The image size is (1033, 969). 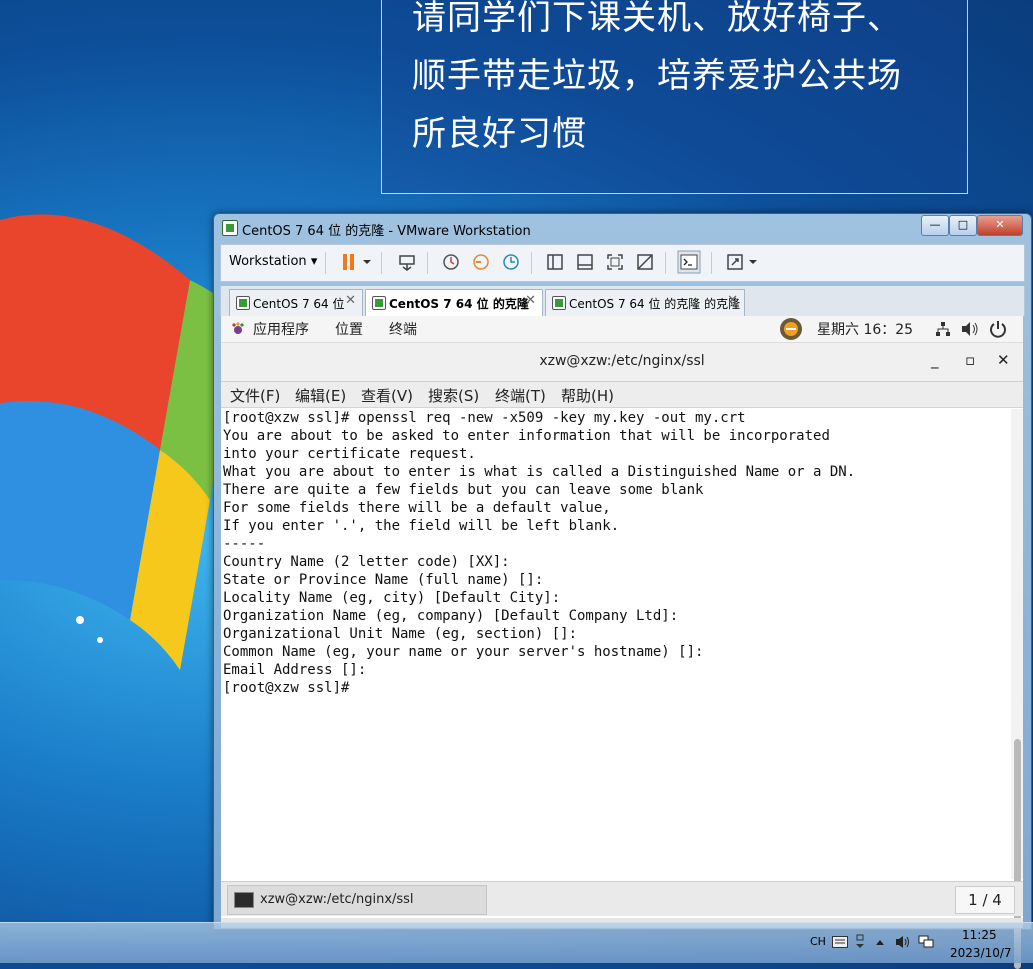 I want to click on console-view-icon, so click(x=689, y=262).